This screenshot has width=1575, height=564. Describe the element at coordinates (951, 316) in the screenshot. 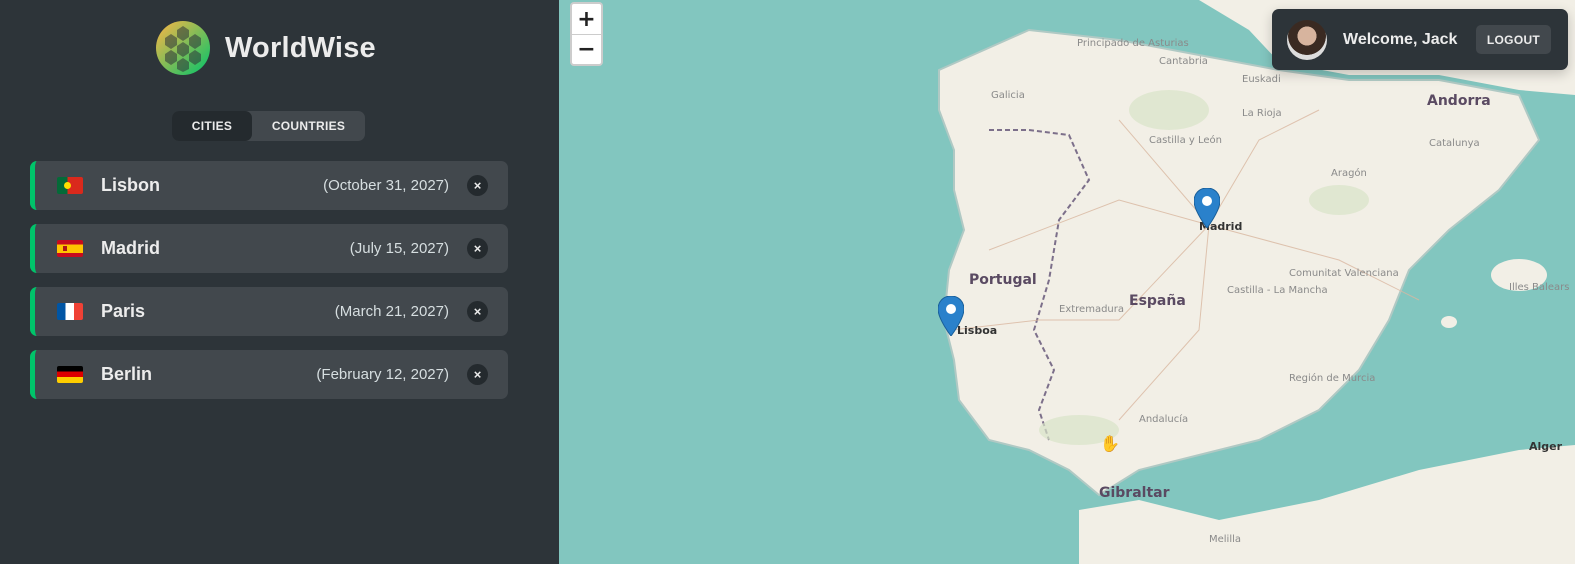

I see `map-marker-lisbon-icon` at that location.